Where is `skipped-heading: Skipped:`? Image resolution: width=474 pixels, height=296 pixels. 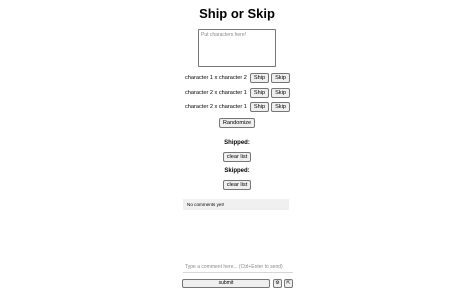 skipped-heading: Skipped: is located at coordinates (237, 171).